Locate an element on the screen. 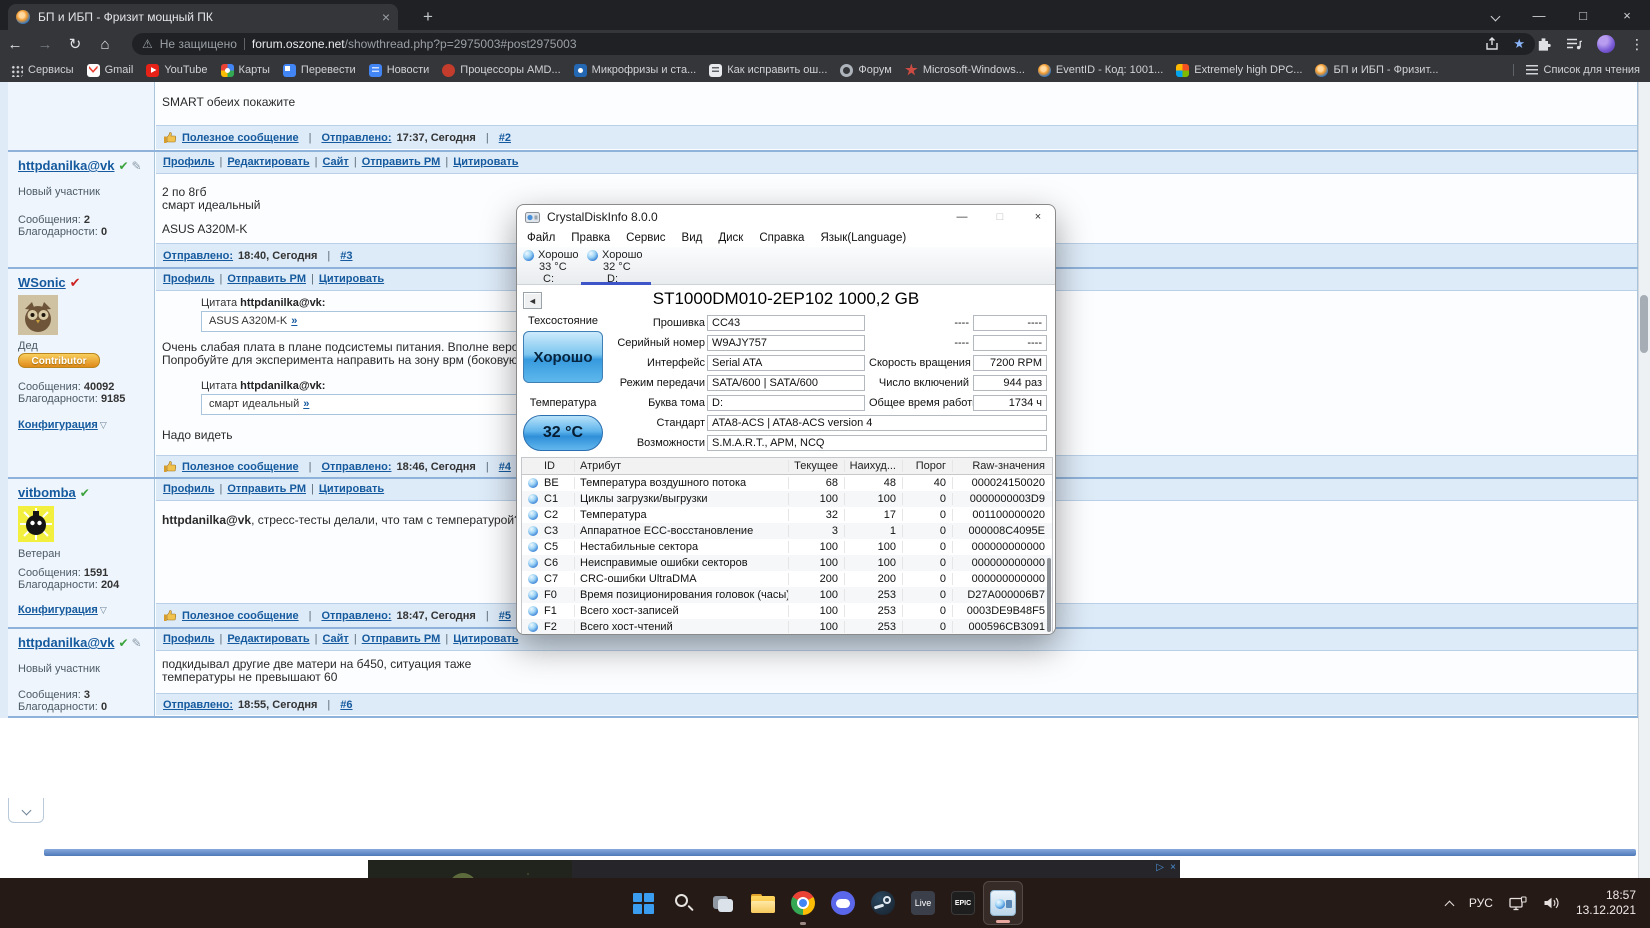 The height and width of the screenshot is (928, 1650). post-number-link: #4 is located at coordinates (505, 467).